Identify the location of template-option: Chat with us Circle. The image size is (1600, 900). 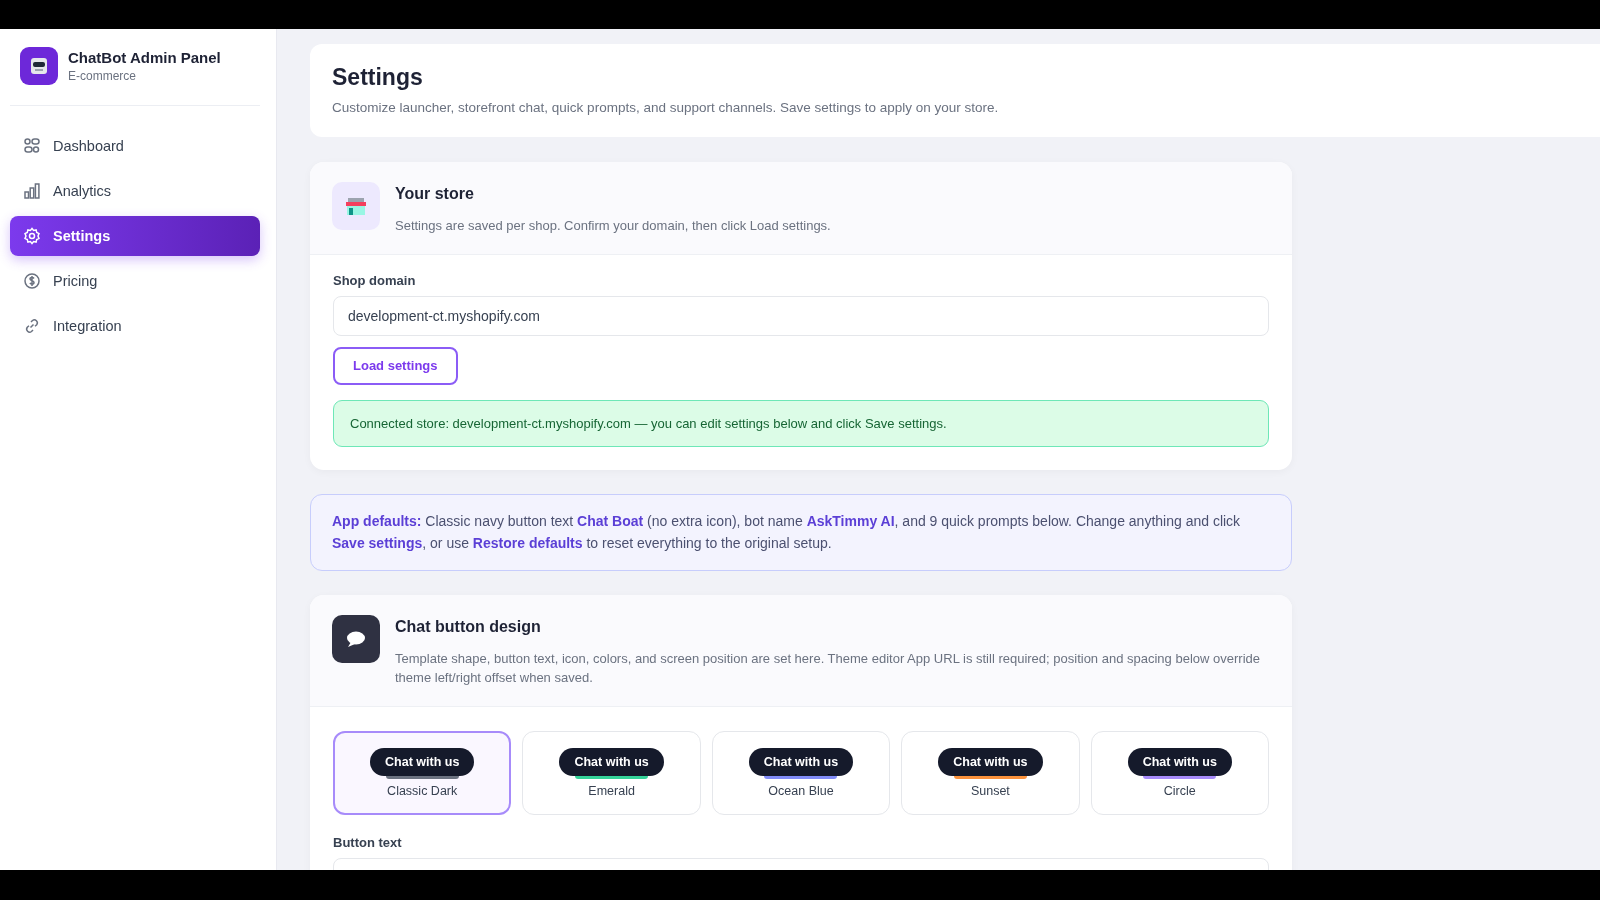
(1179, 772).